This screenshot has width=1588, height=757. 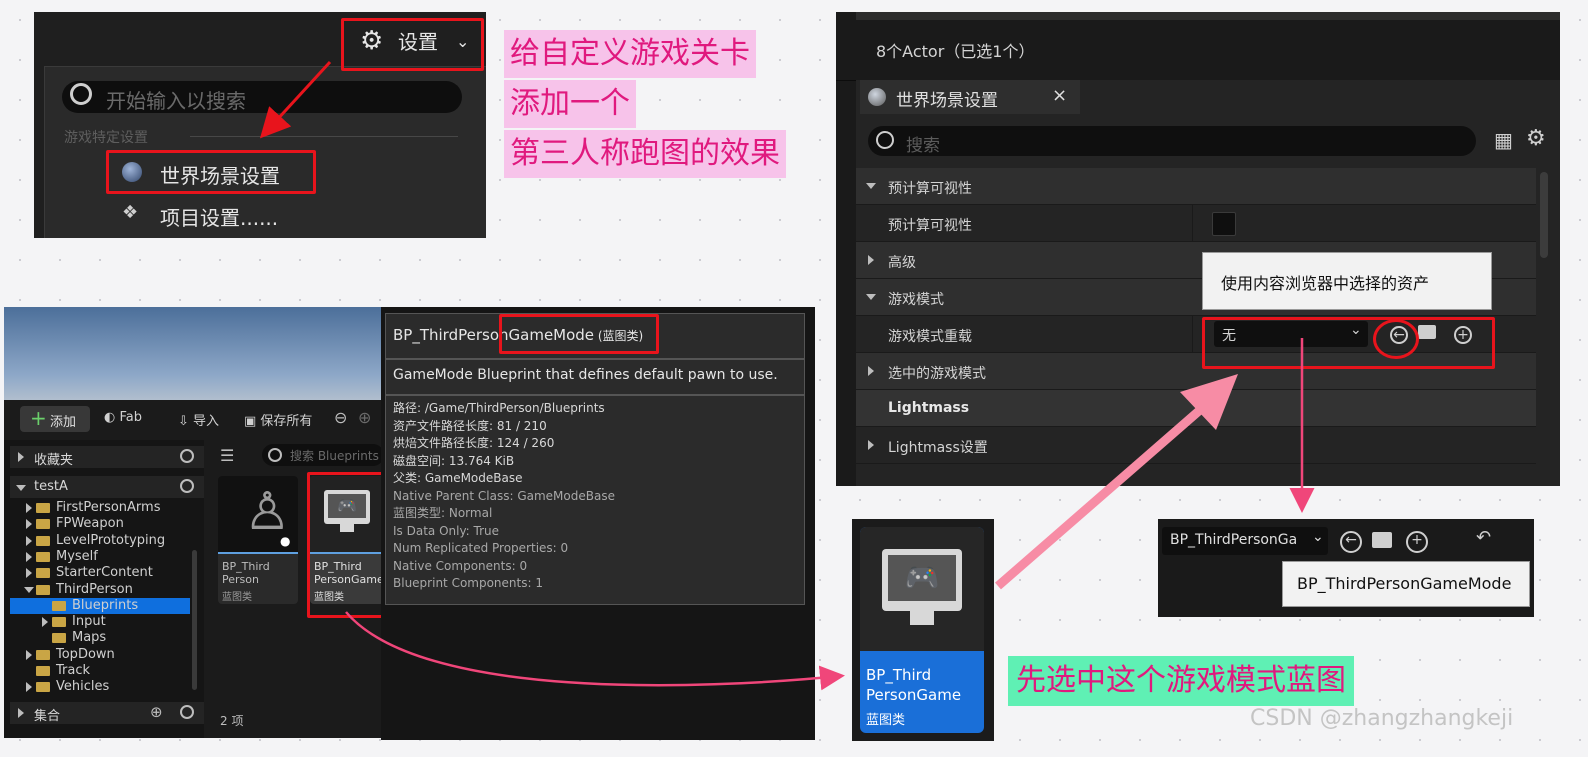 I want to click on tree-item: ThirdPerson, so click(x=100, y=590).